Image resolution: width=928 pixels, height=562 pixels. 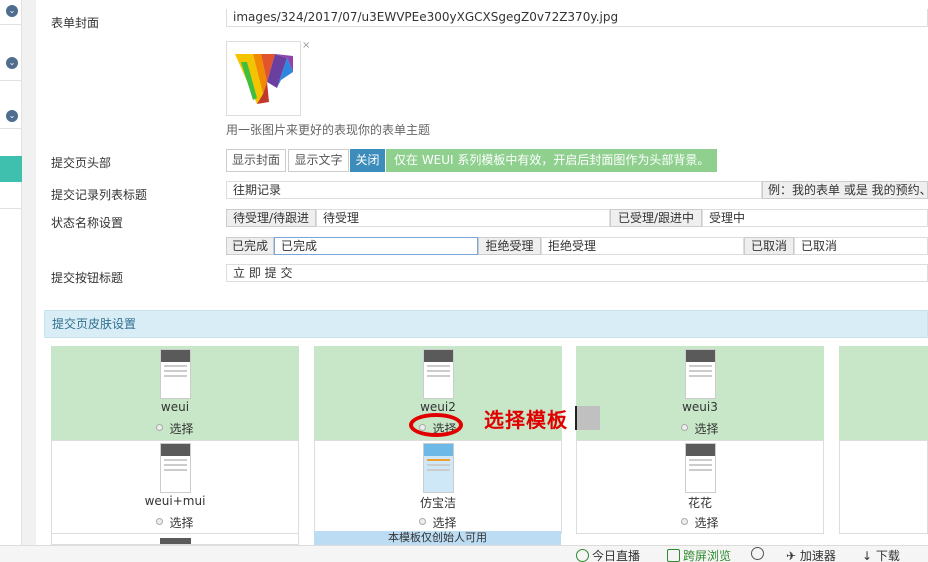 What do you see at coordinates (318, 160) in the screenshot?
I see `header-option-show-text: 显示文字` at bounding box center [318, 160].